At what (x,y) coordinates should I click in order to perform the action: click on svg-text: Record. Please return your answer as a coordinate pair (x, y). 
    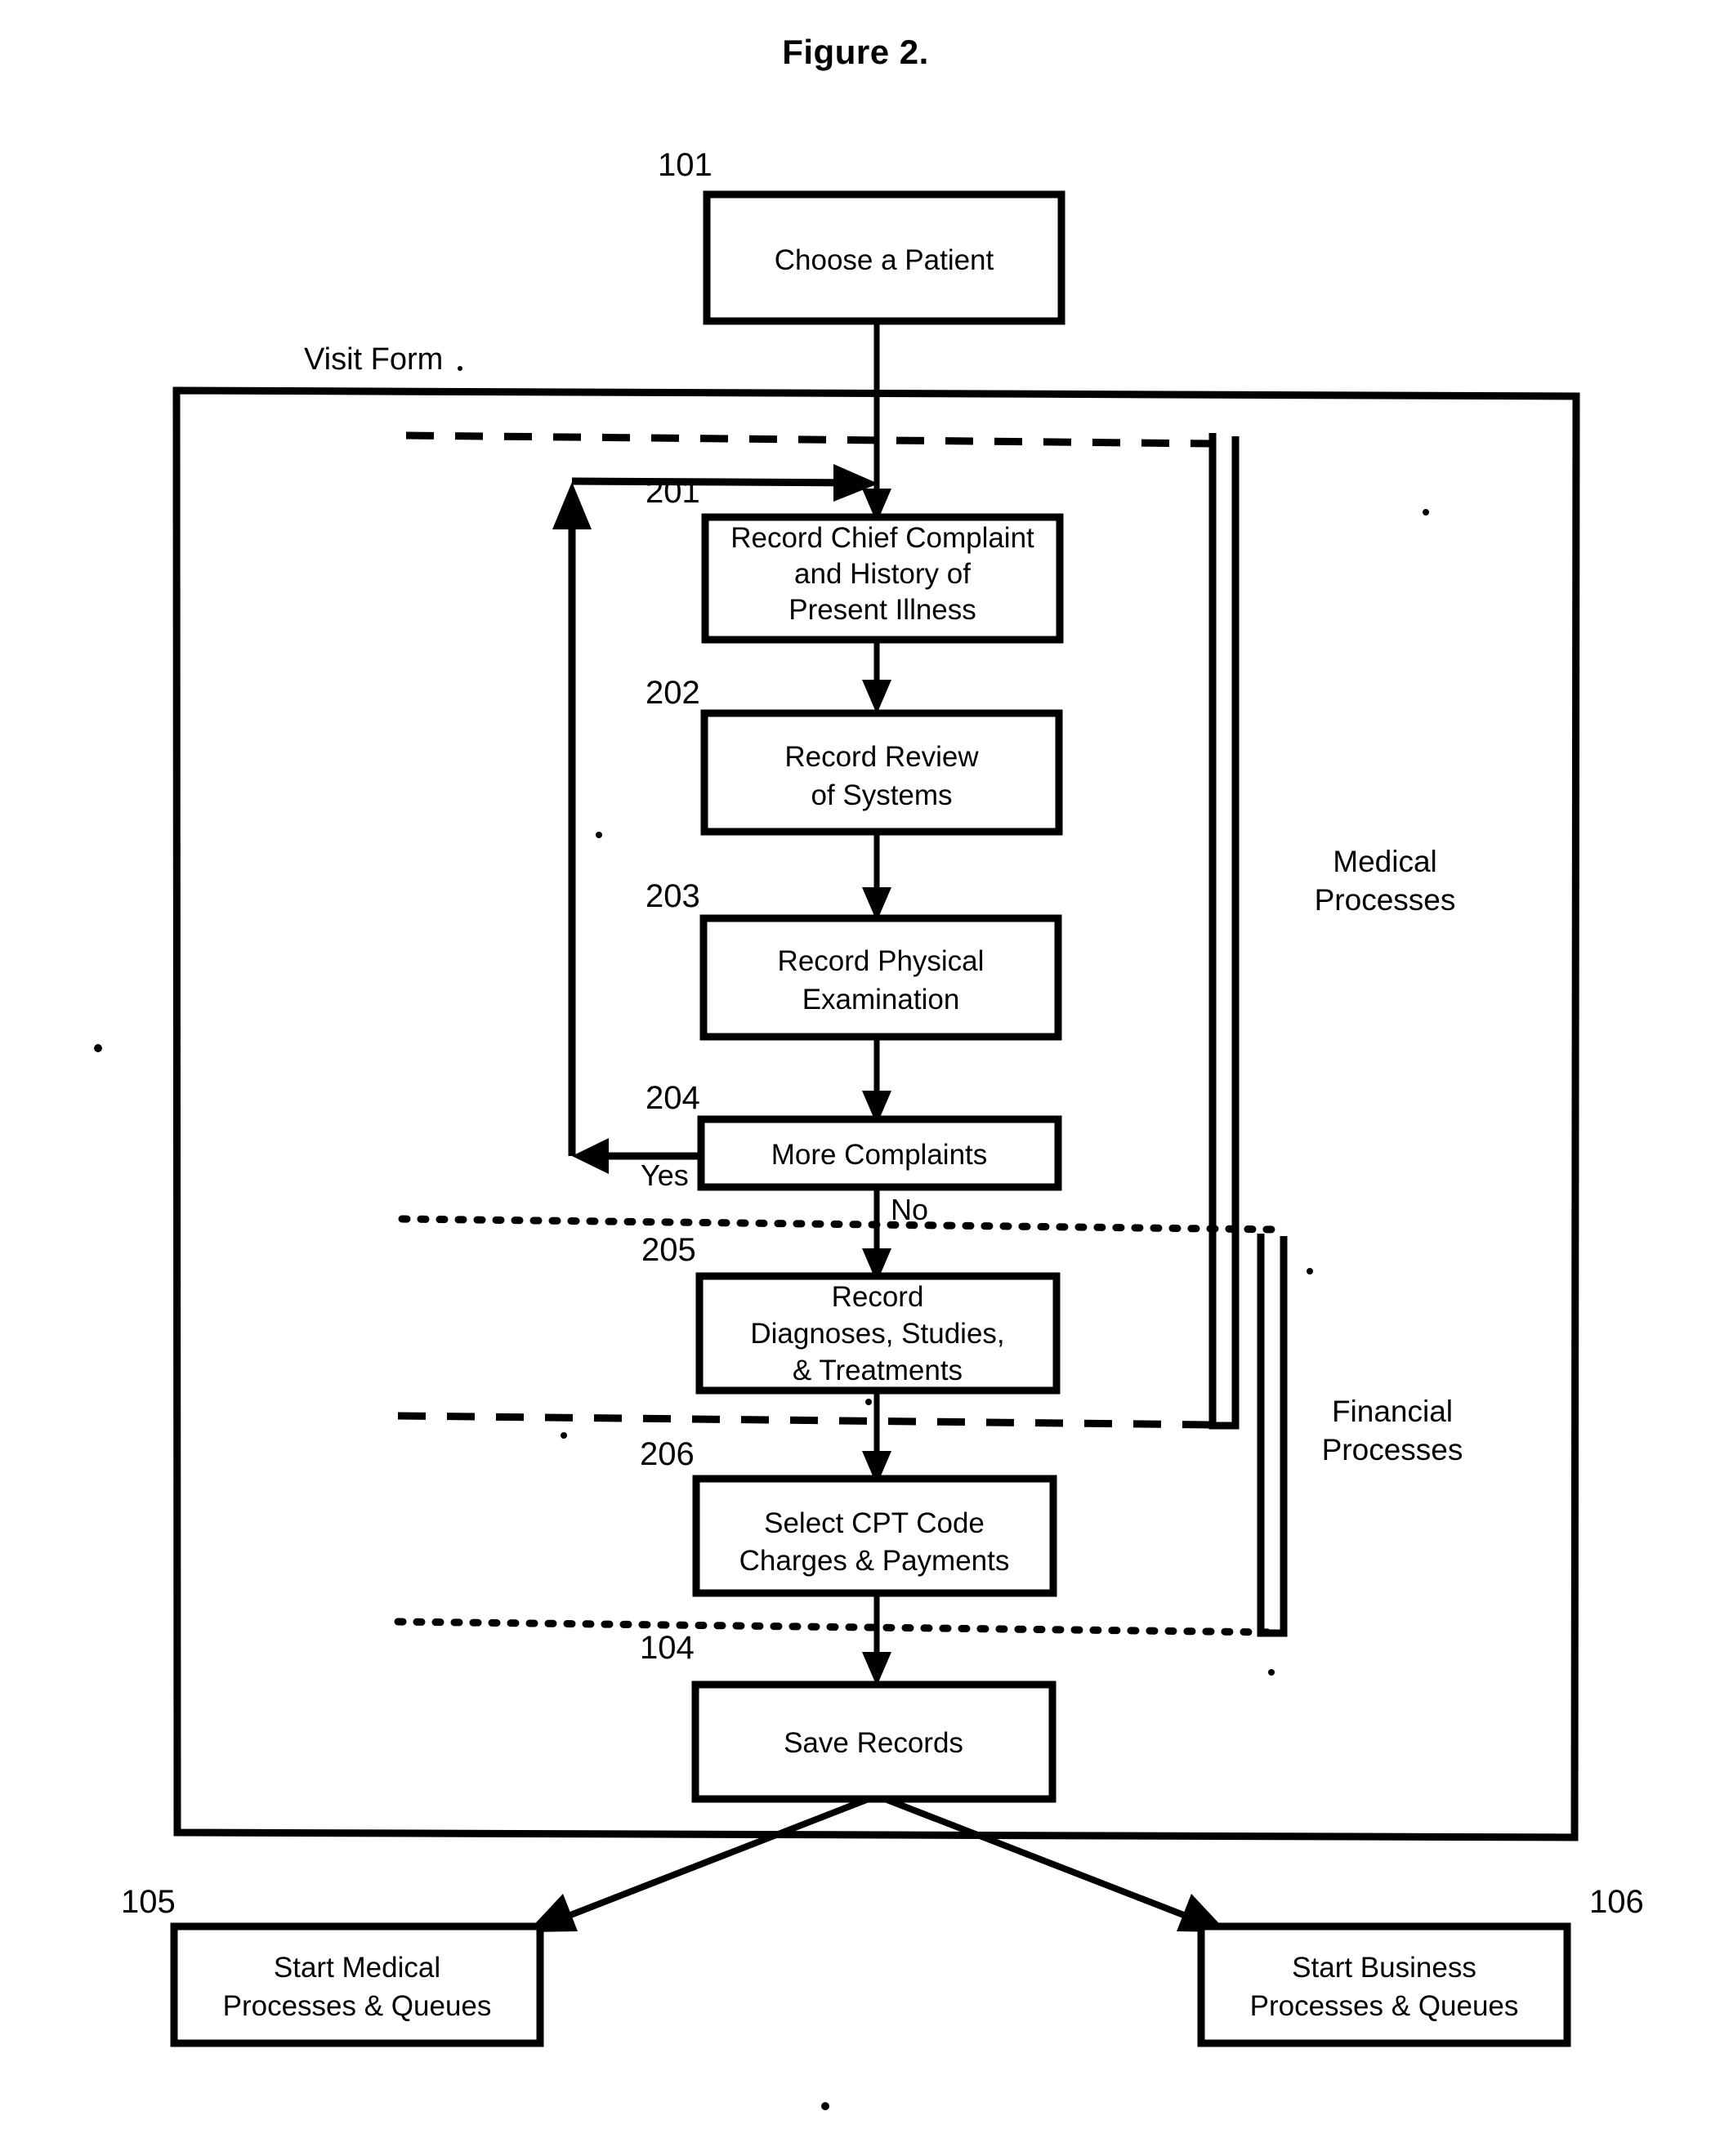
    Looking at the image, I should click on (878, 1297).